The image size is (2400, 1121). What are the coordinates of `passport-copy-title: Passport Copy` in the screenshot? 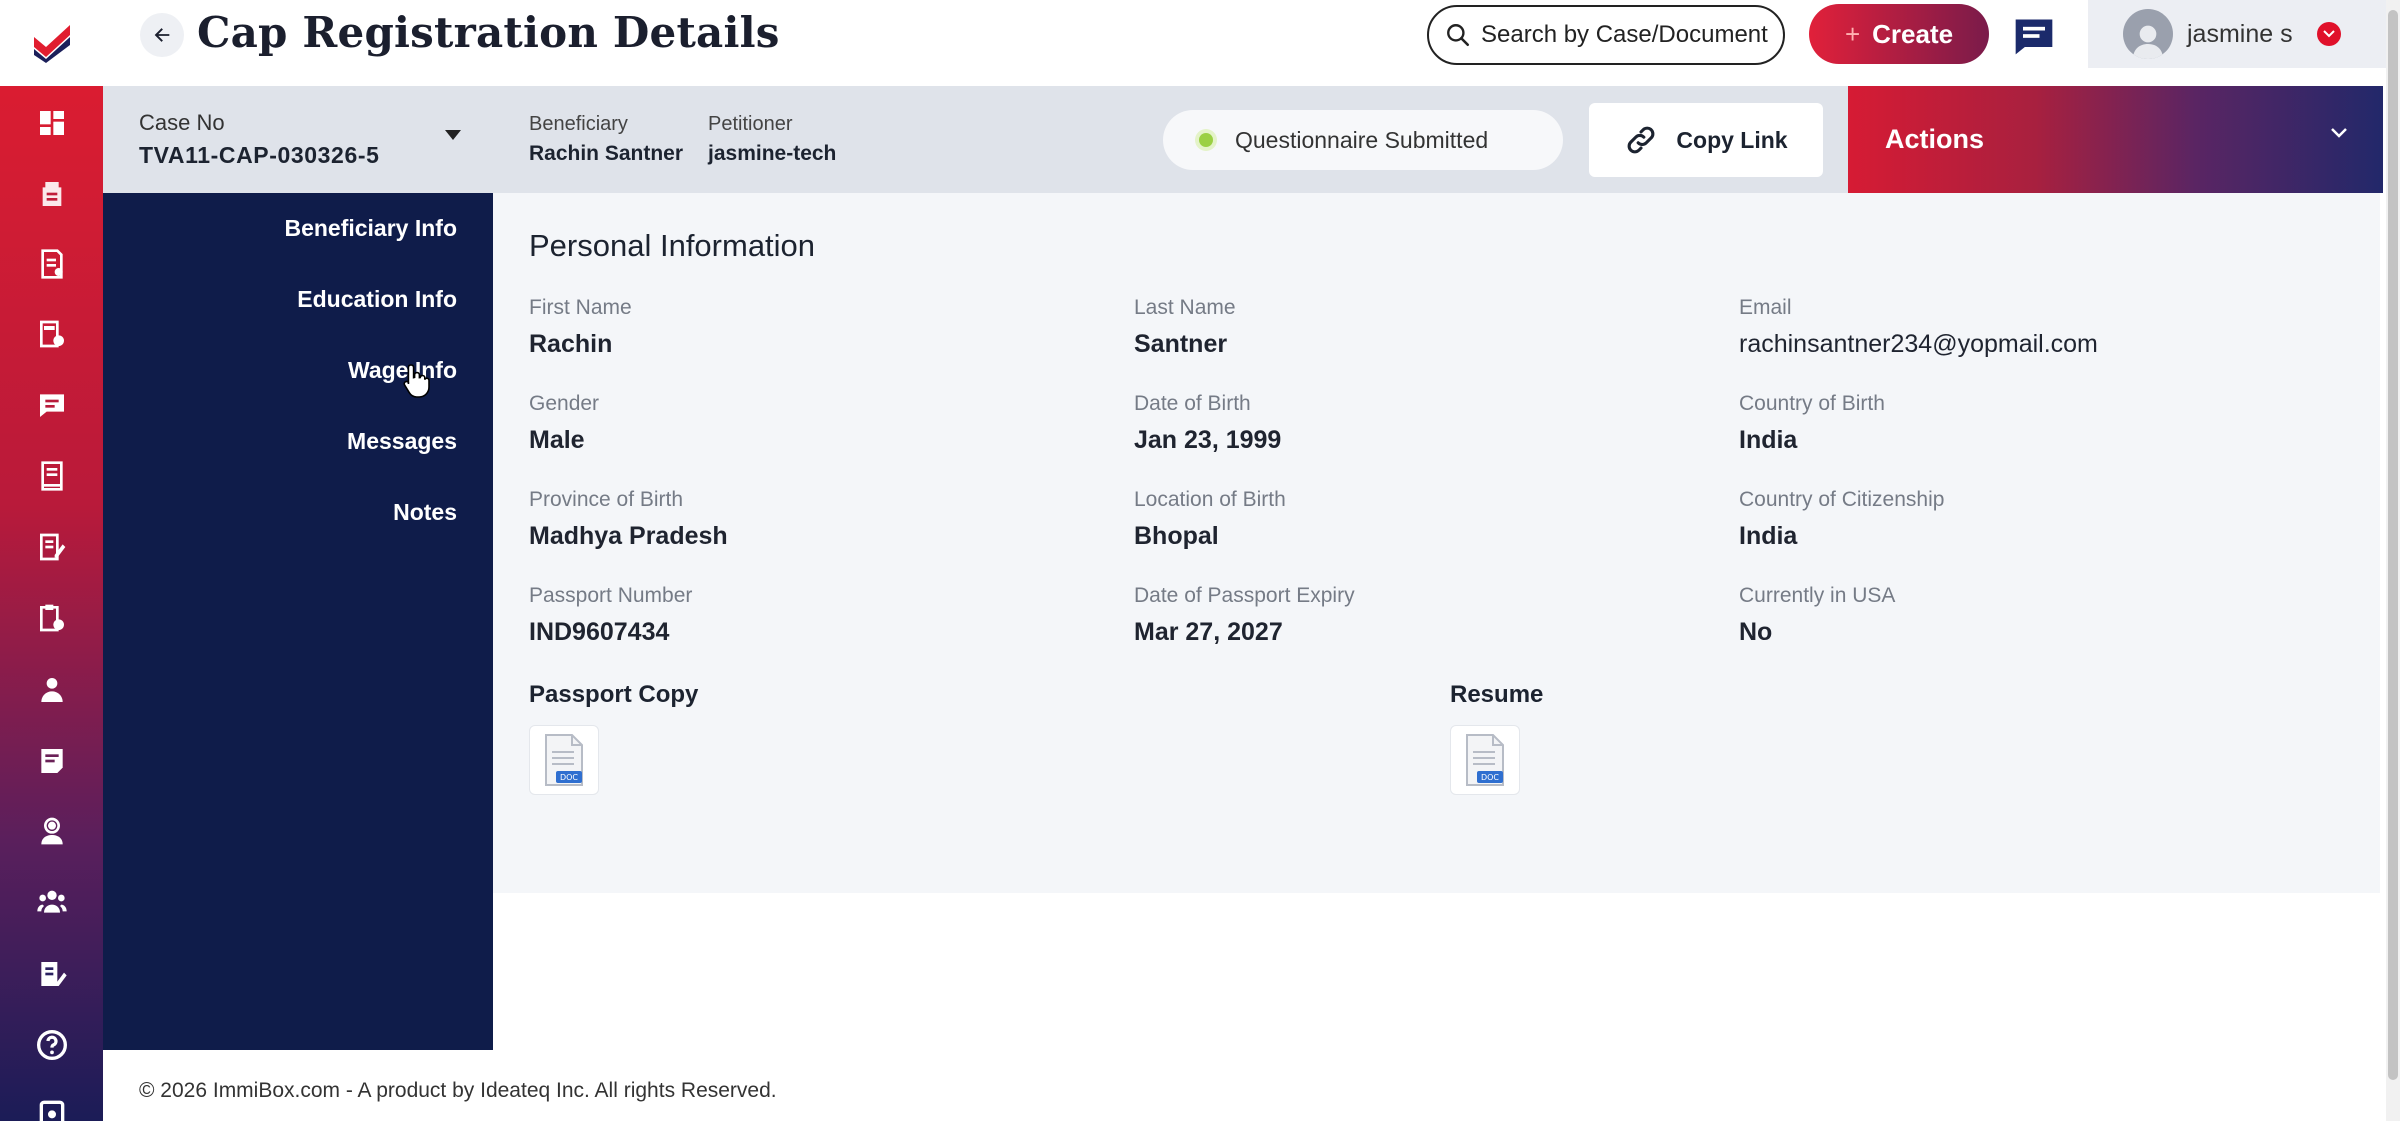 It's located at (614, 694).